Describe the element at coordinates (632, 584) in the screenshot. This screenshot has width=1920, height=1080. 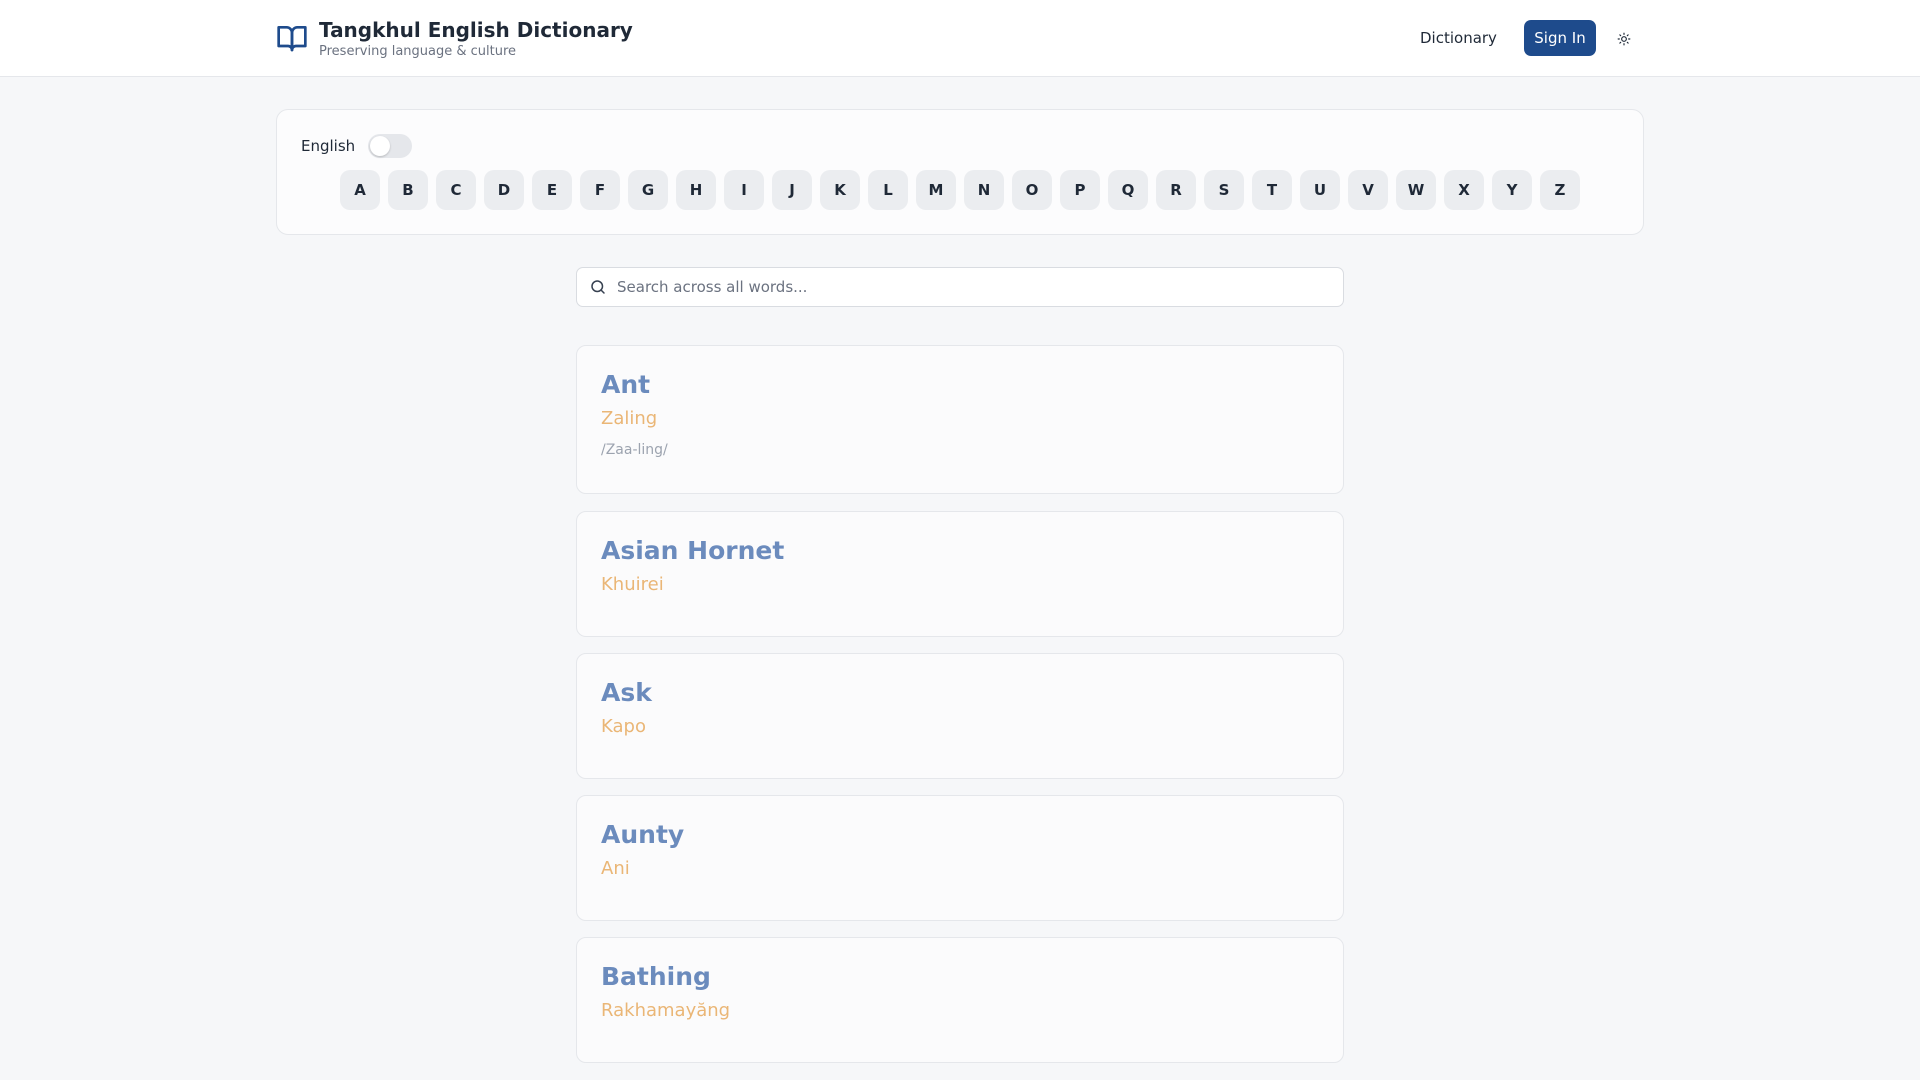
I see `entry-translation: Khuirei` at that location.